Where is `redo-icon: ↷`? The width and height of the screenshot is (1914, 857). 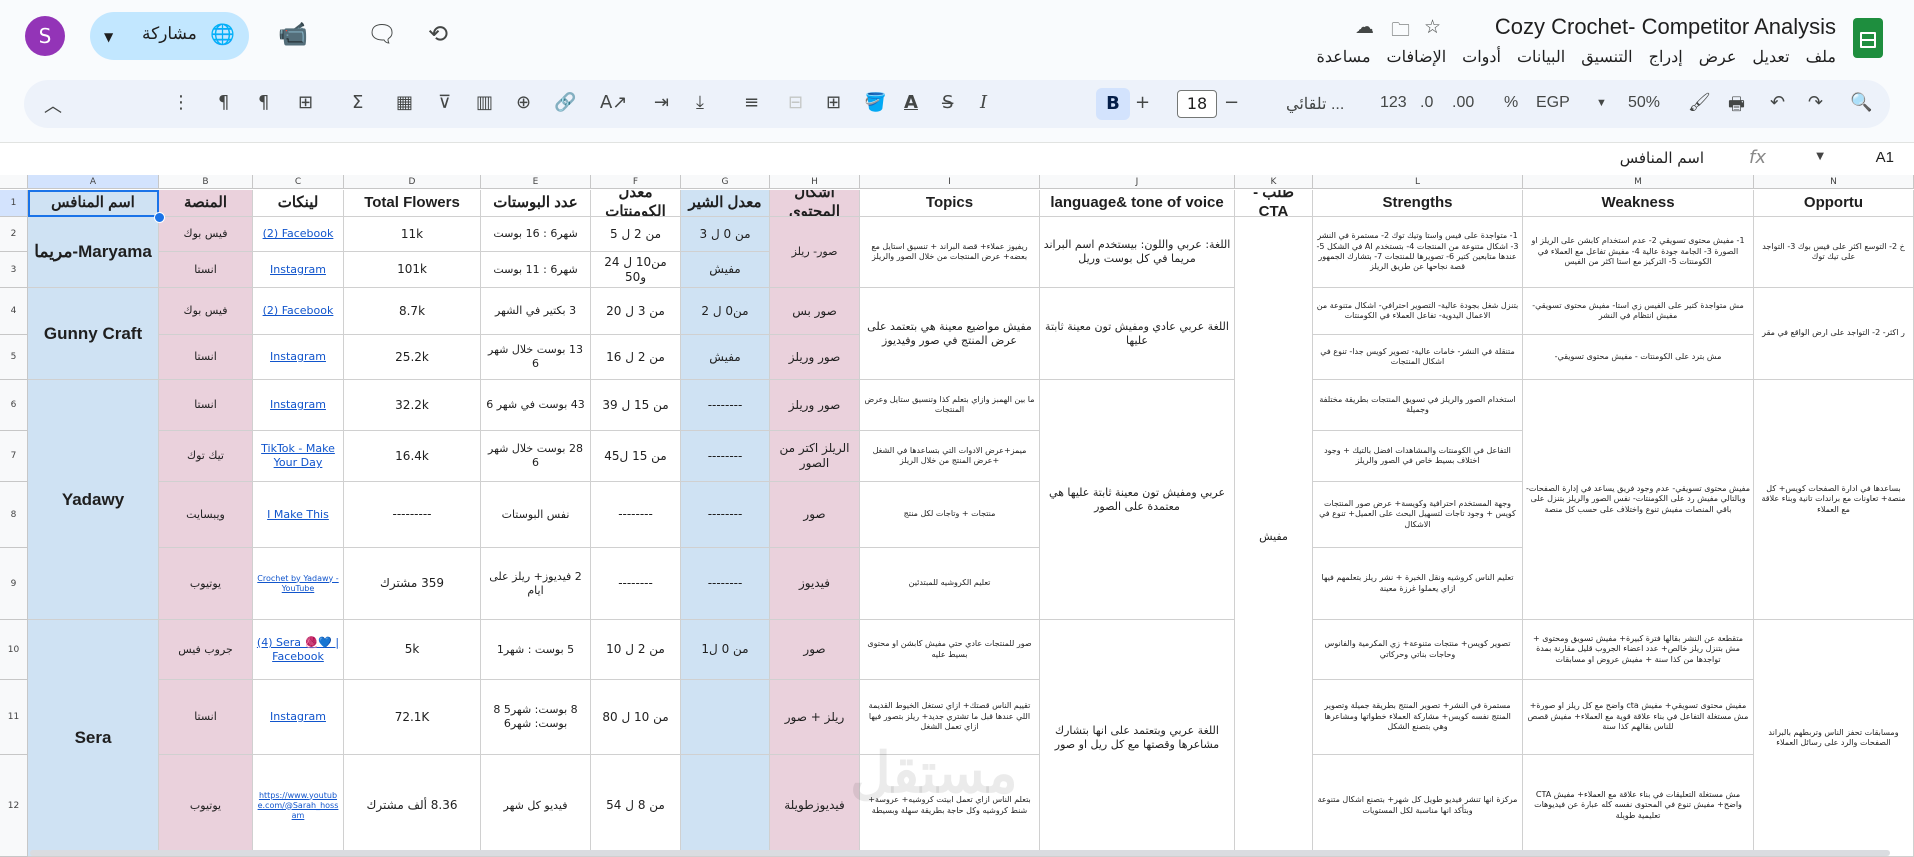
redo-icon: ↷ is located at coordinates (1815, 102).